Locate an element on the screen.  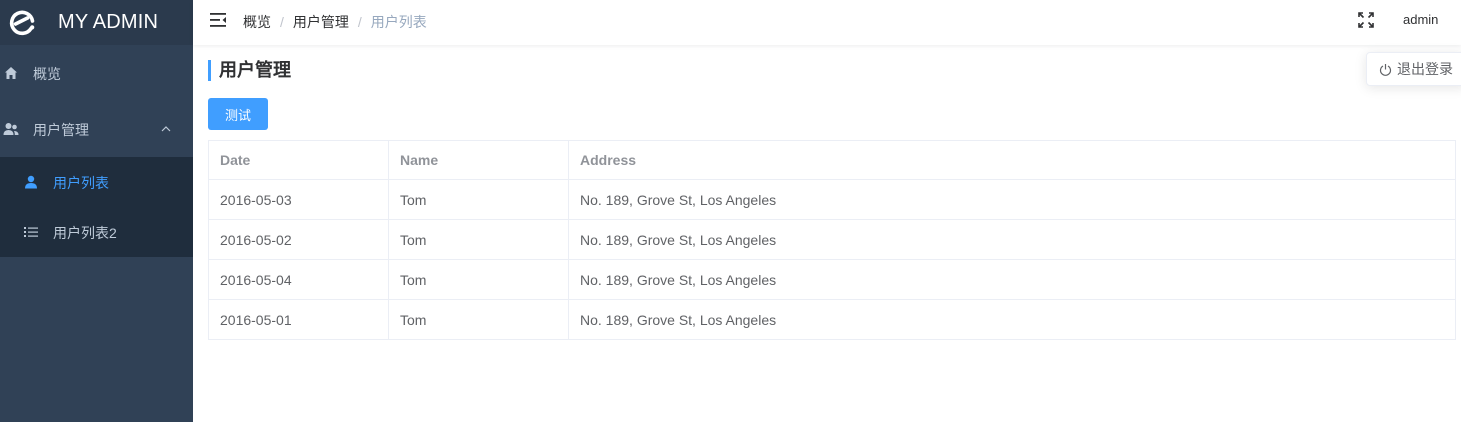
table-header-row: Date Name Address is located at coordinates (832, 160).